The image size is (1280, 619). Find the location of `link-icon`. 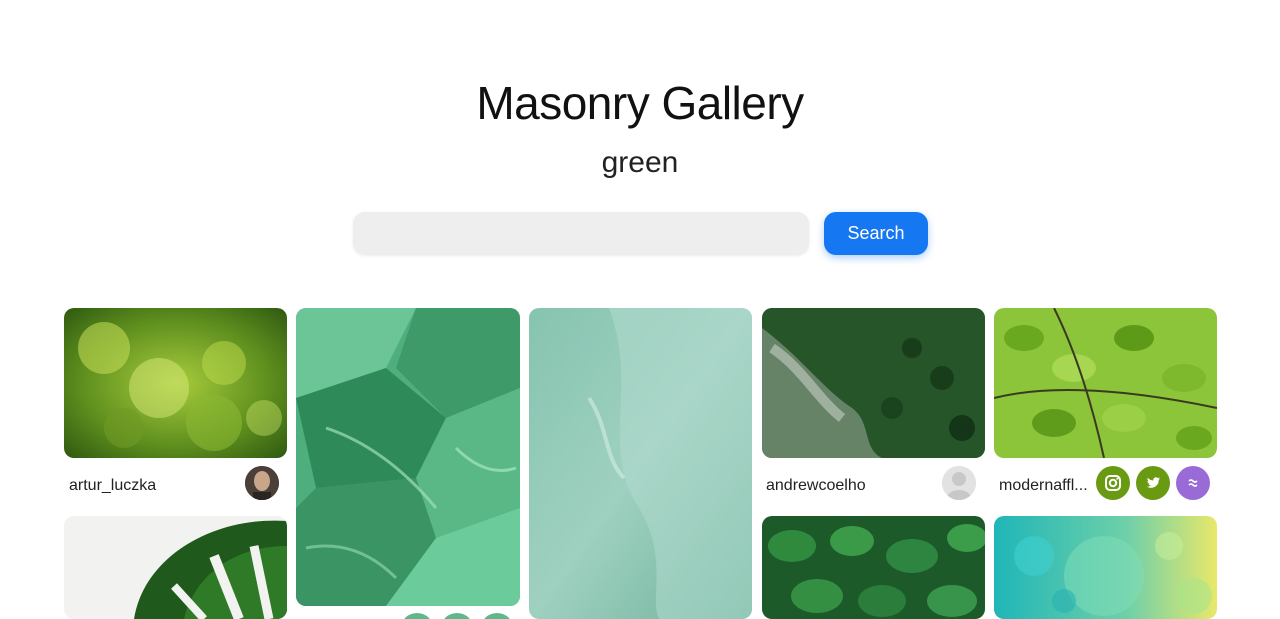

link-icon is located at coordinates (1193, 483).